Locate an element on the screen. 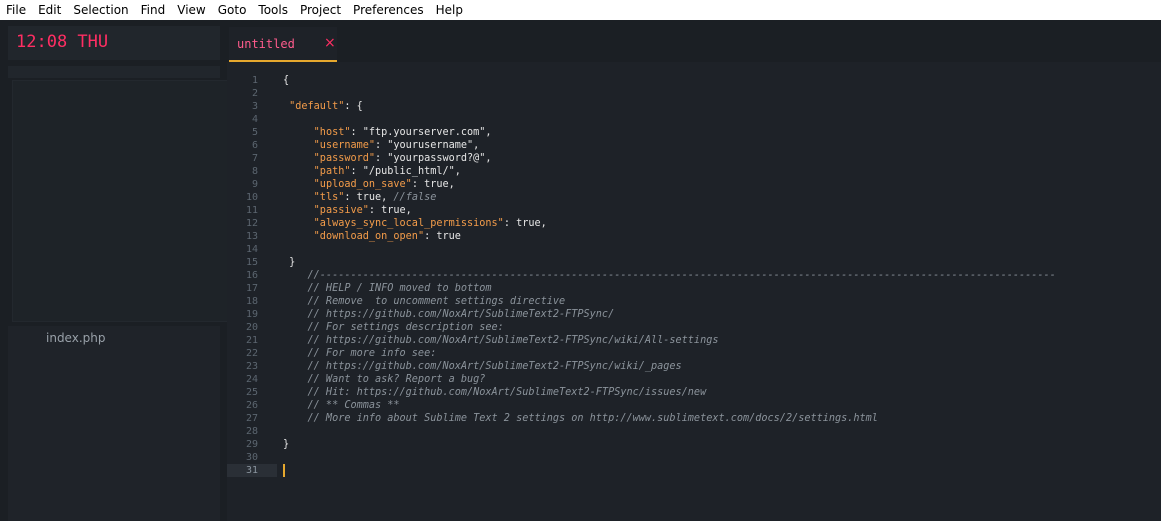 The image size is (1161, 521). clock-display: 12:08 THU is located at coordinates (62, 42).